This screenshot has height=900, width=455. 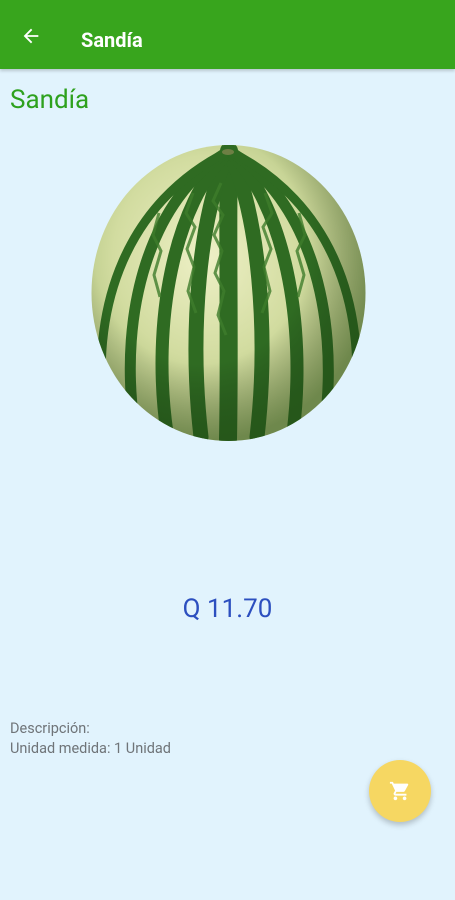 I want to click on arrow-back-icon, so click(x=31, y=36).